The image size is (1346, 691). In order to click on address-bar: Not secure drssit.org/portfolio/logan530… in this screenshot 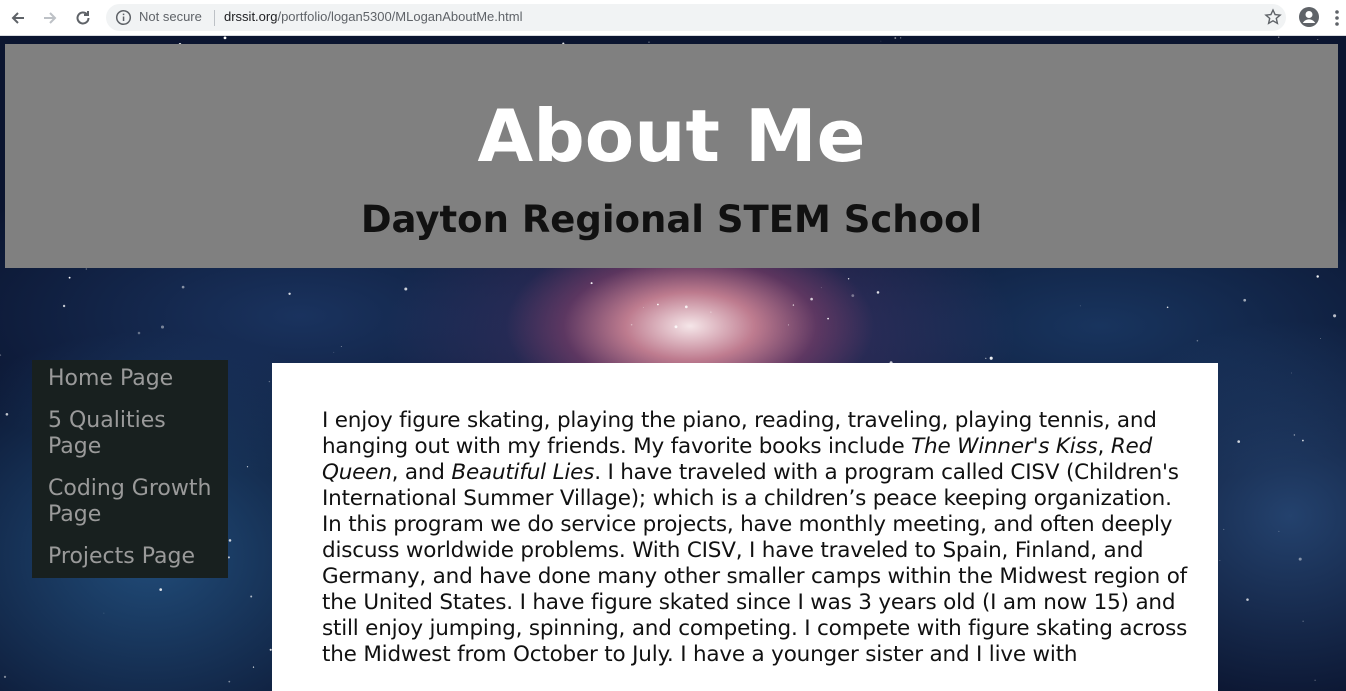, I will do `click(696, 17)`.